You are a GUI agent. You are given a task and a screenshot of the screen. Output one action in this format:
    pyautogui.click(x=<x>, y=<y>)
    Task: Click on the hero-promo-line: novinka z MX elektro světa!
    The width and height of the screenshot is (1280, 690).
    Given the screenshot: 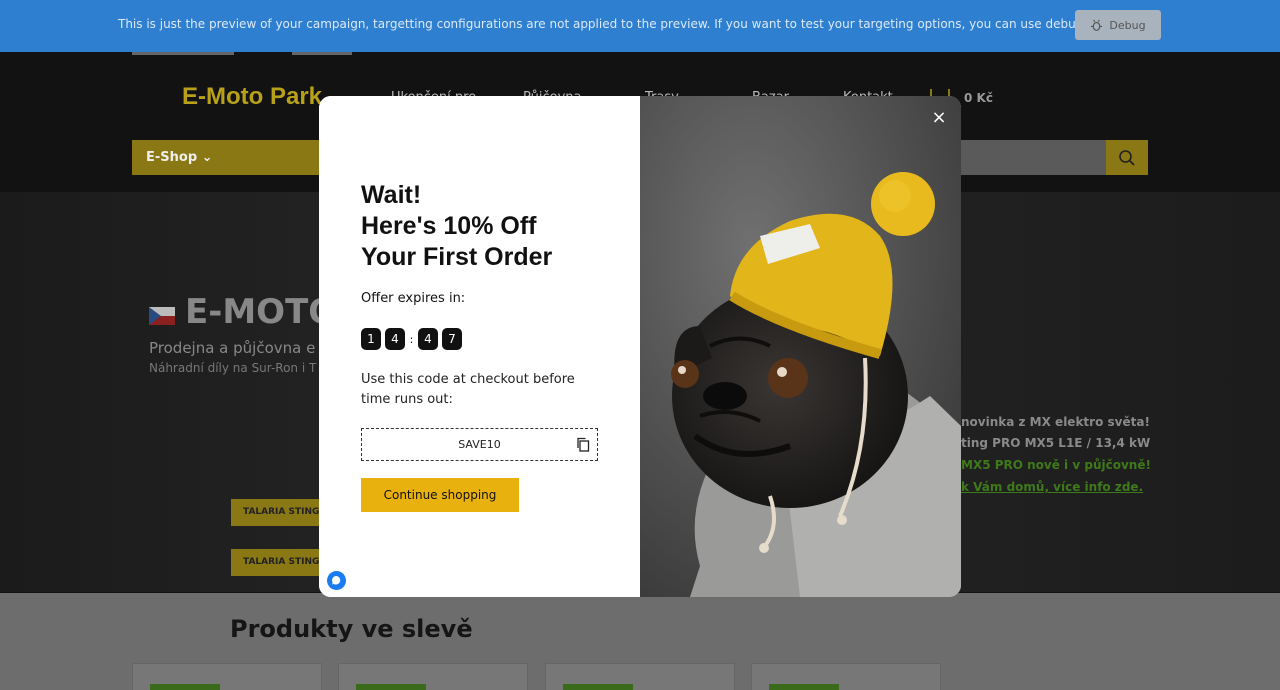 What is the action you would take?
    pyautogui.click(x=1055, y=422)
    